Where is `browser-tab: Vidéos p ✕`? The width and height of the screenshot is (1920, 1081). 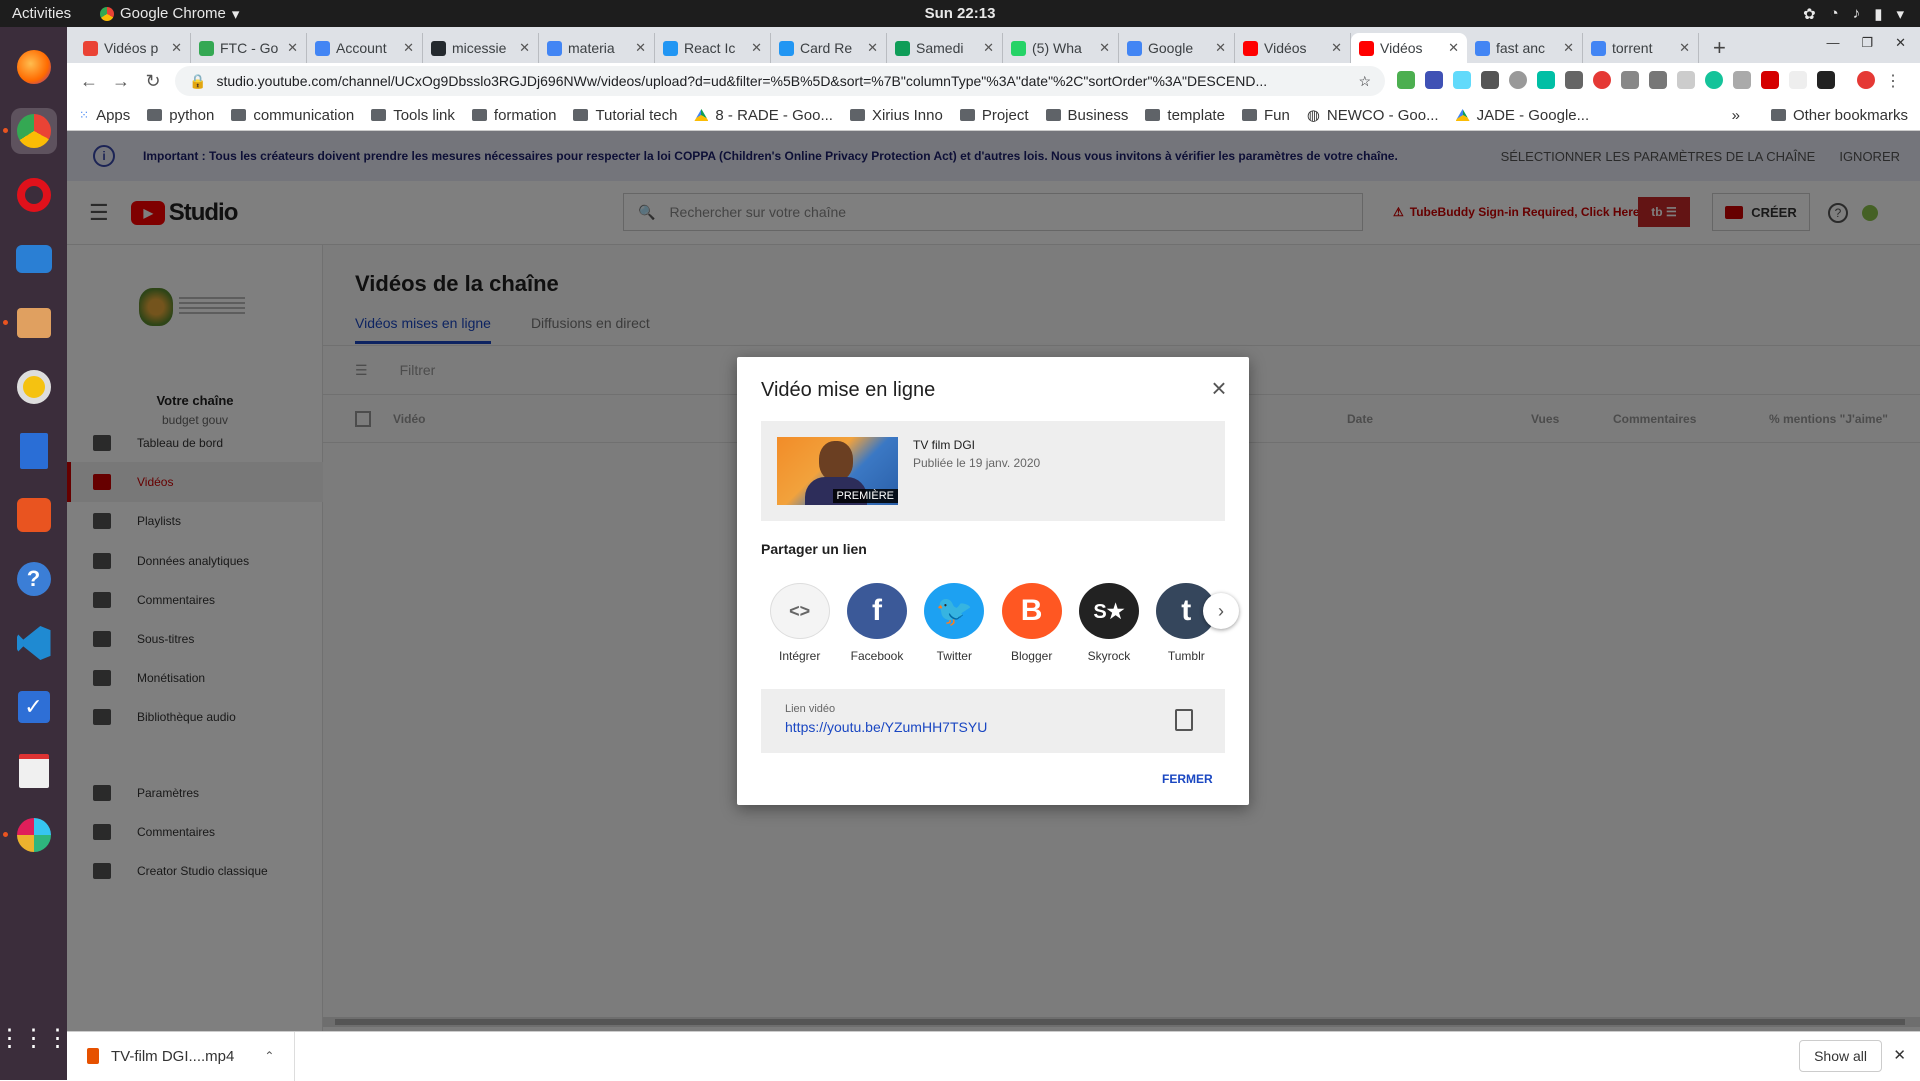 browser-tab: Vidéos p ✕ is located at coordinates (133, 48).